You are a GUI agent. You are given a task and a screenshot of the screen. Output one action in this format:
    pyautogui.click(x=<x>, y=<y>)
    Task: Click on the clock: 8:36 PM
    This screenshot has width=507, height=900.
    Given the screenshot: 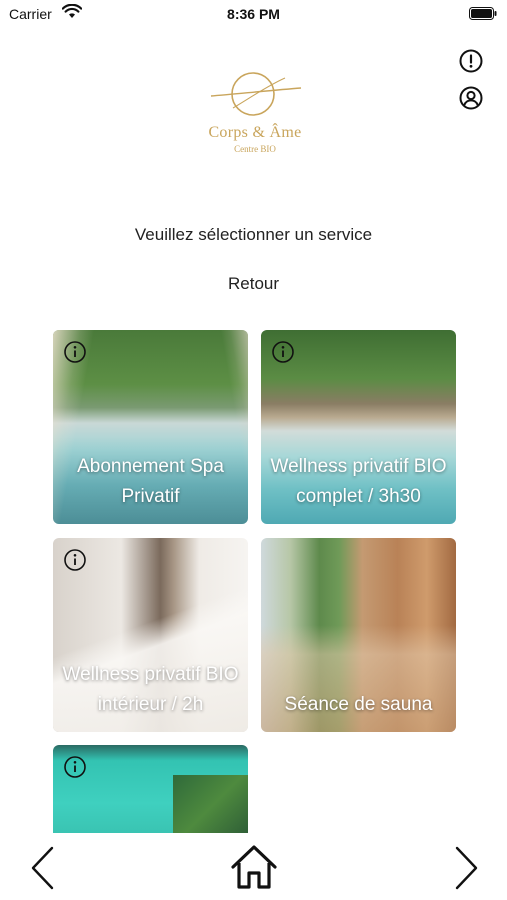 What is the action you would take?
    pyautogui.click(x=253, y=14)
    